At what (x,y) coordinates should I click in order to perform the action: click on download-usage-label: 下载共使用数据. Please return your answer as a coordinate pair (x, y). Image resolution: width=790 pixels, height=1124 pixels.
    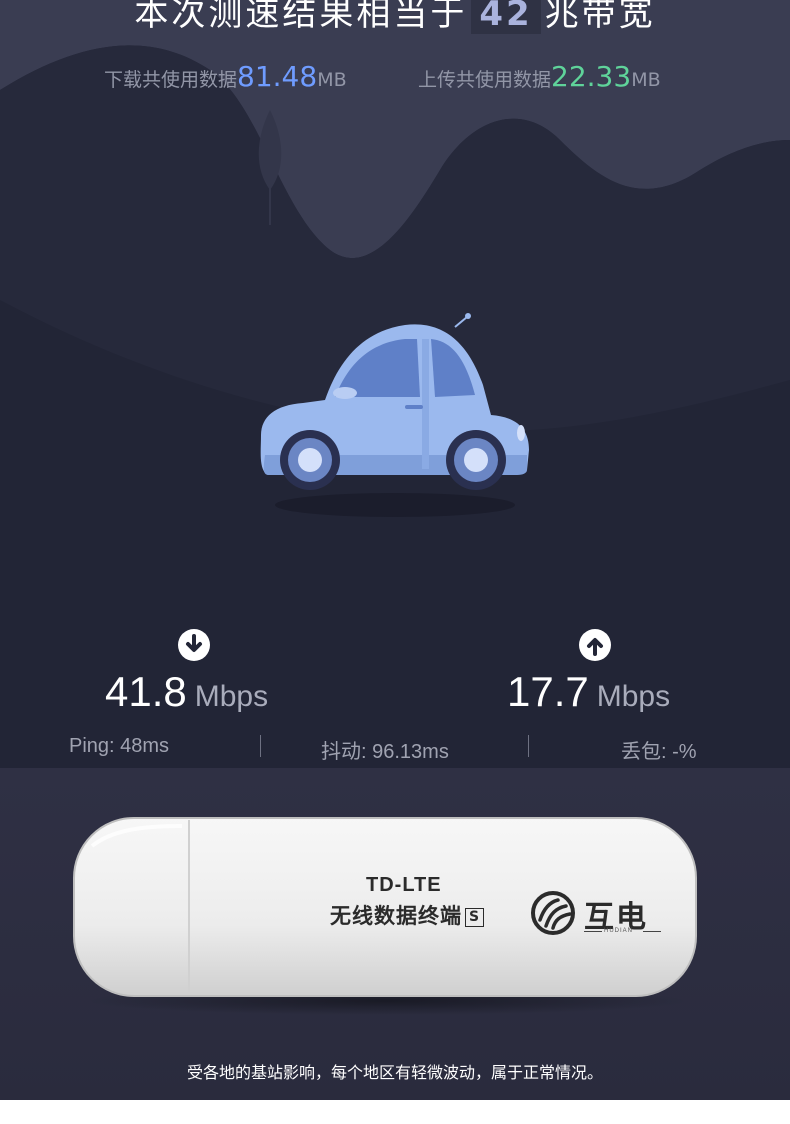
    Looking at the image, I should click on (171, 80).